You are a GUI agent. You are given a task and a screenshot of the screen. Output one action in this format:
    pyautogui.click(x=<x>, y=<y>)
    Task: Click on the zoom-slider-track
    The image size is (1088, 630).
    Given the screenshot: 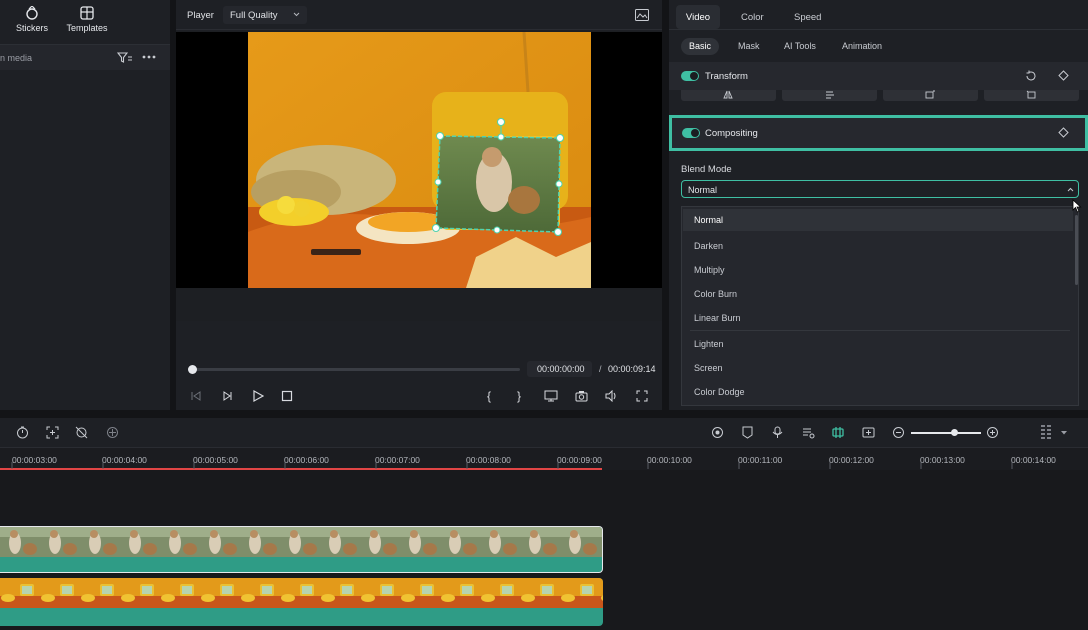 What is the action you would take?
    pyautogui.click(x=946, y=433)
    